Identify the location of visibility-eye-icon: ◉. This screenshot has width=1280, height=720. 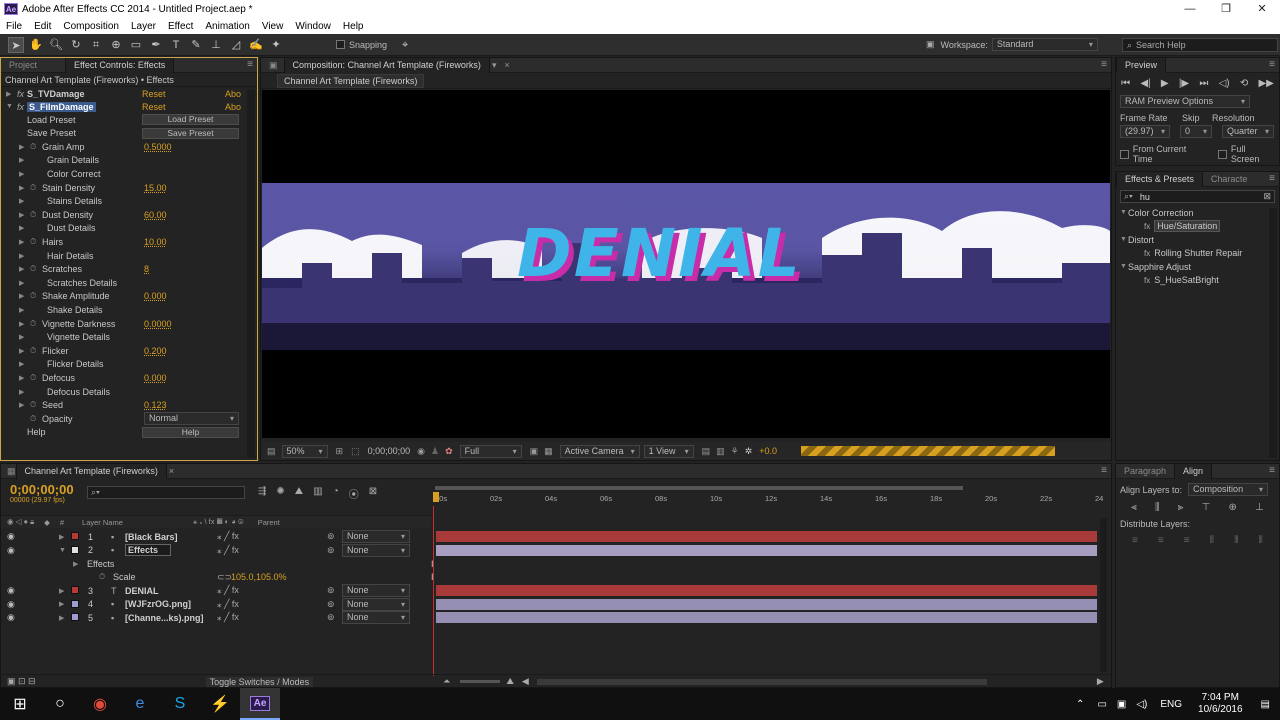
(11, 604).